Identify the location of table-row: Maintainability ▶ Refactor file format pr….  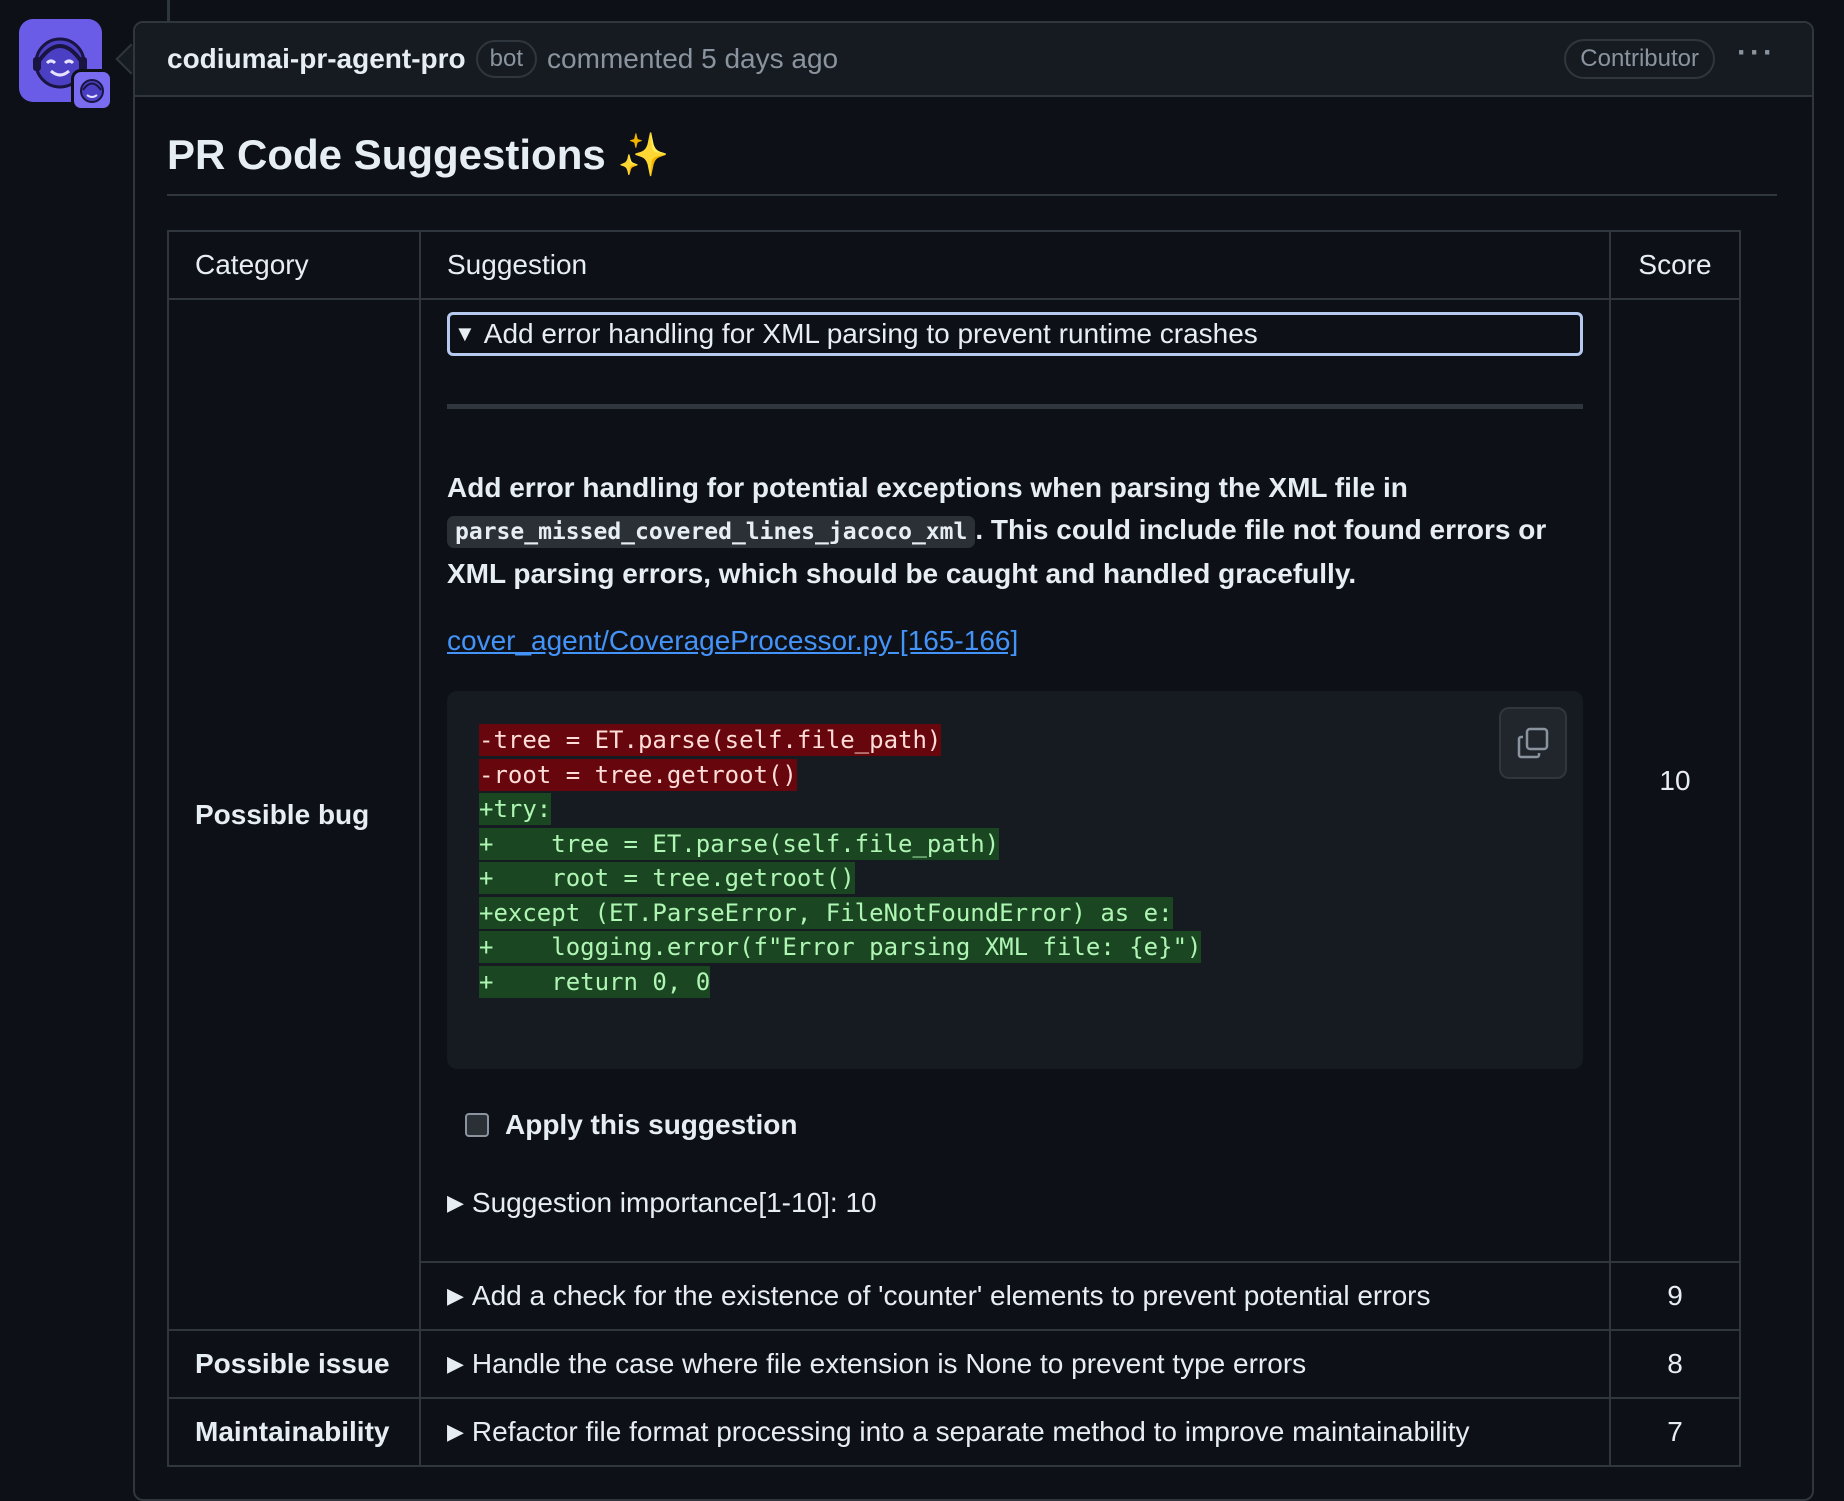
(954, 1432).